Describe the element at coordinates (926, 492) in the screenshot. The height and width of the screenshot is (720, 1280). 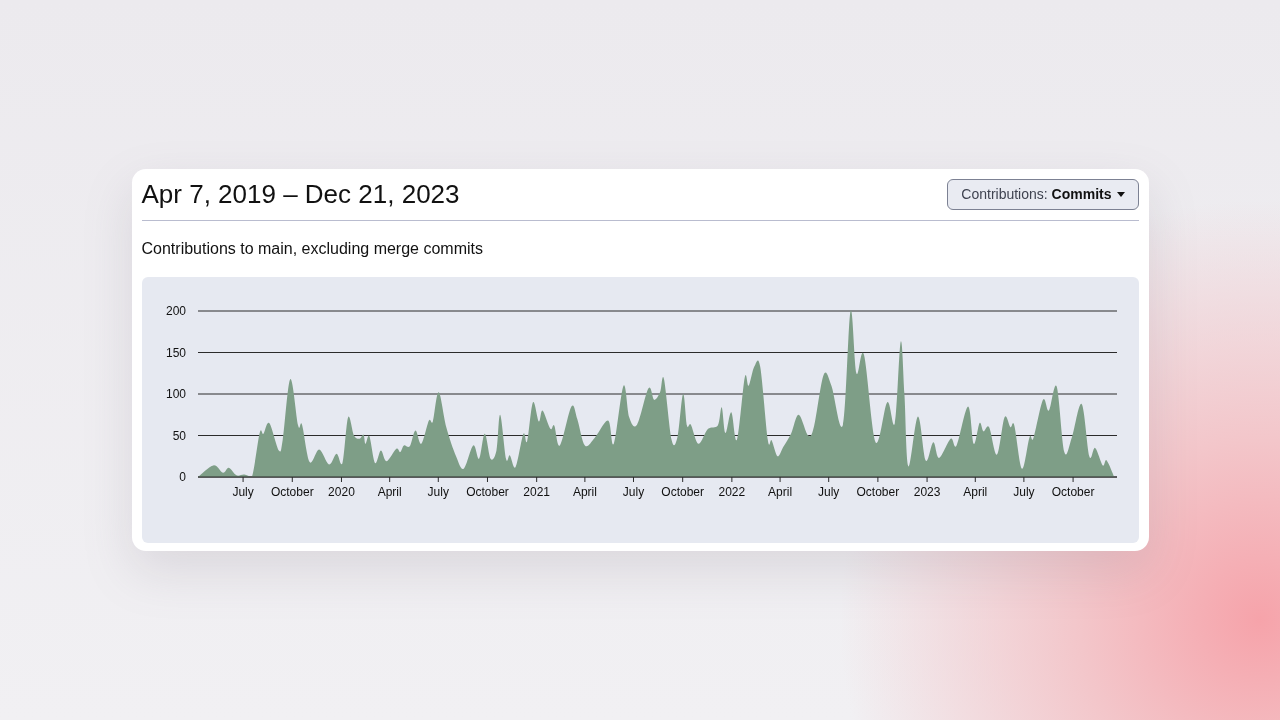
I see `tick-label: 2023` at that location.